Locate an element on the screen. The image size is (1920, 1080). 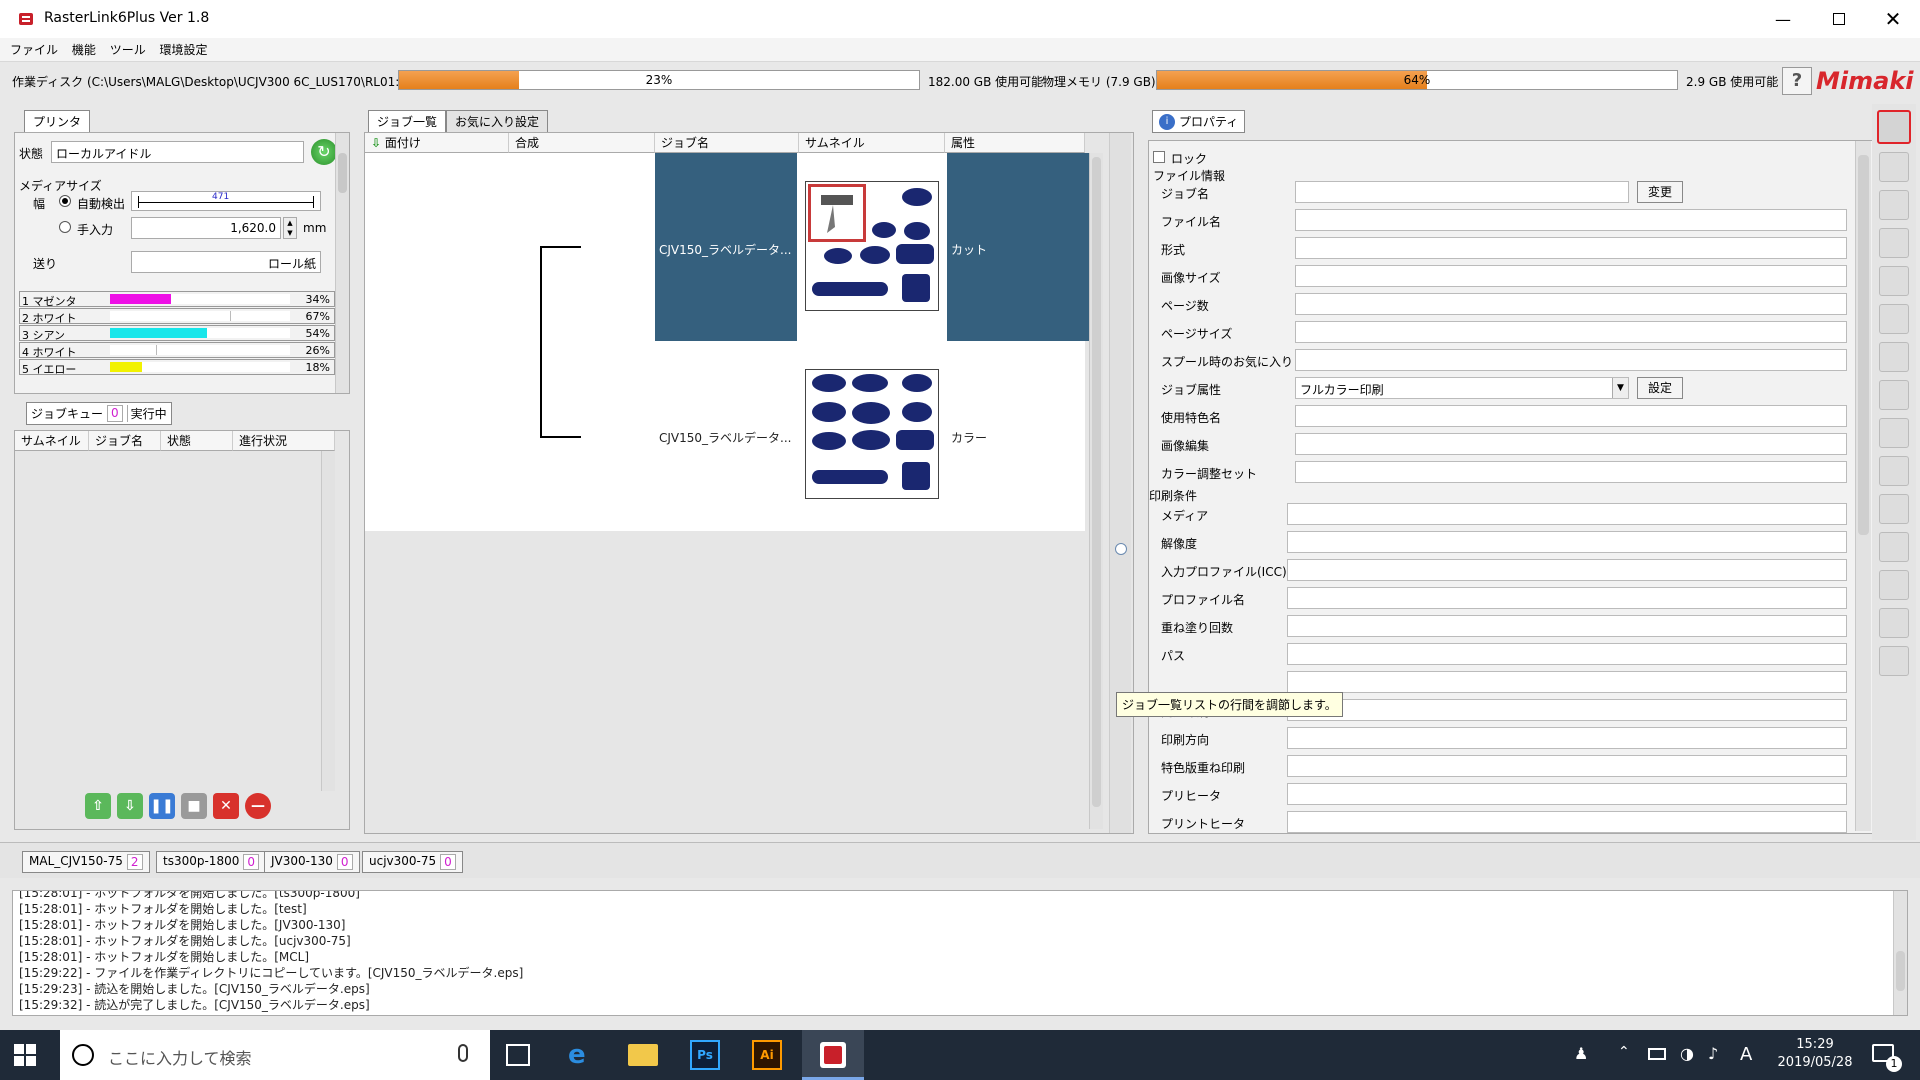
pass-field is located at coordinates (1567, 654).